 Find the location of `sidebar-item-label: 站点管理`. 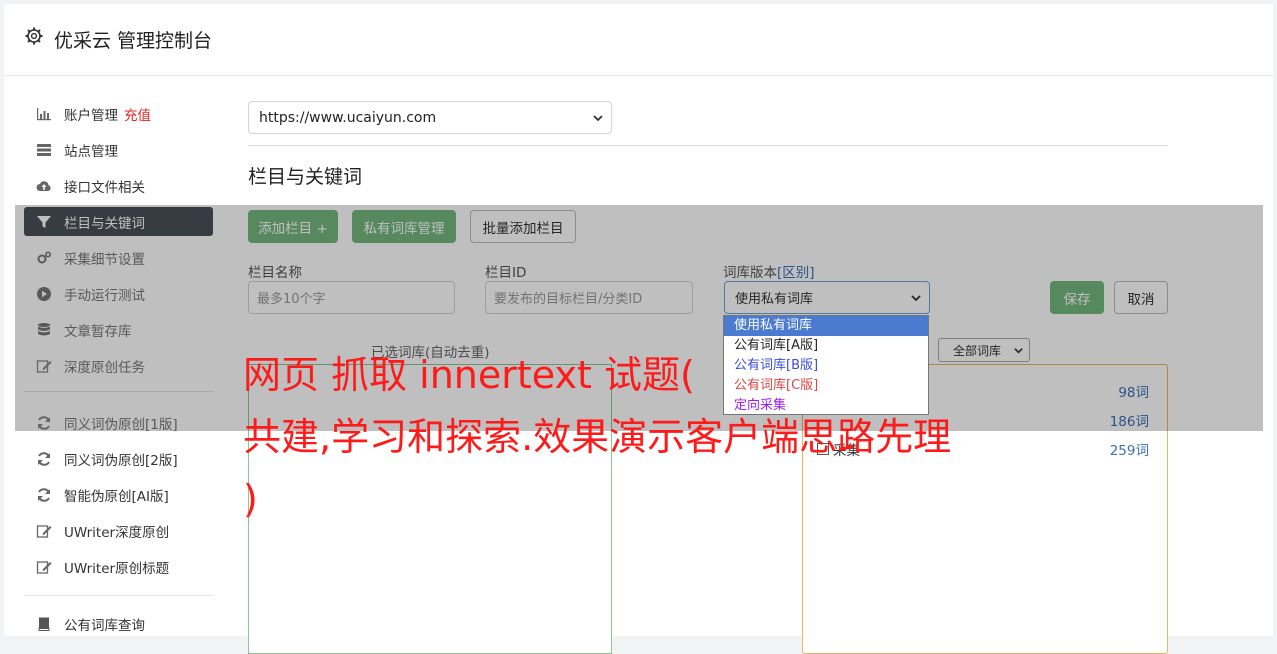

sidebar-item-label: 站点管理 is located at coordinates (91, 151).